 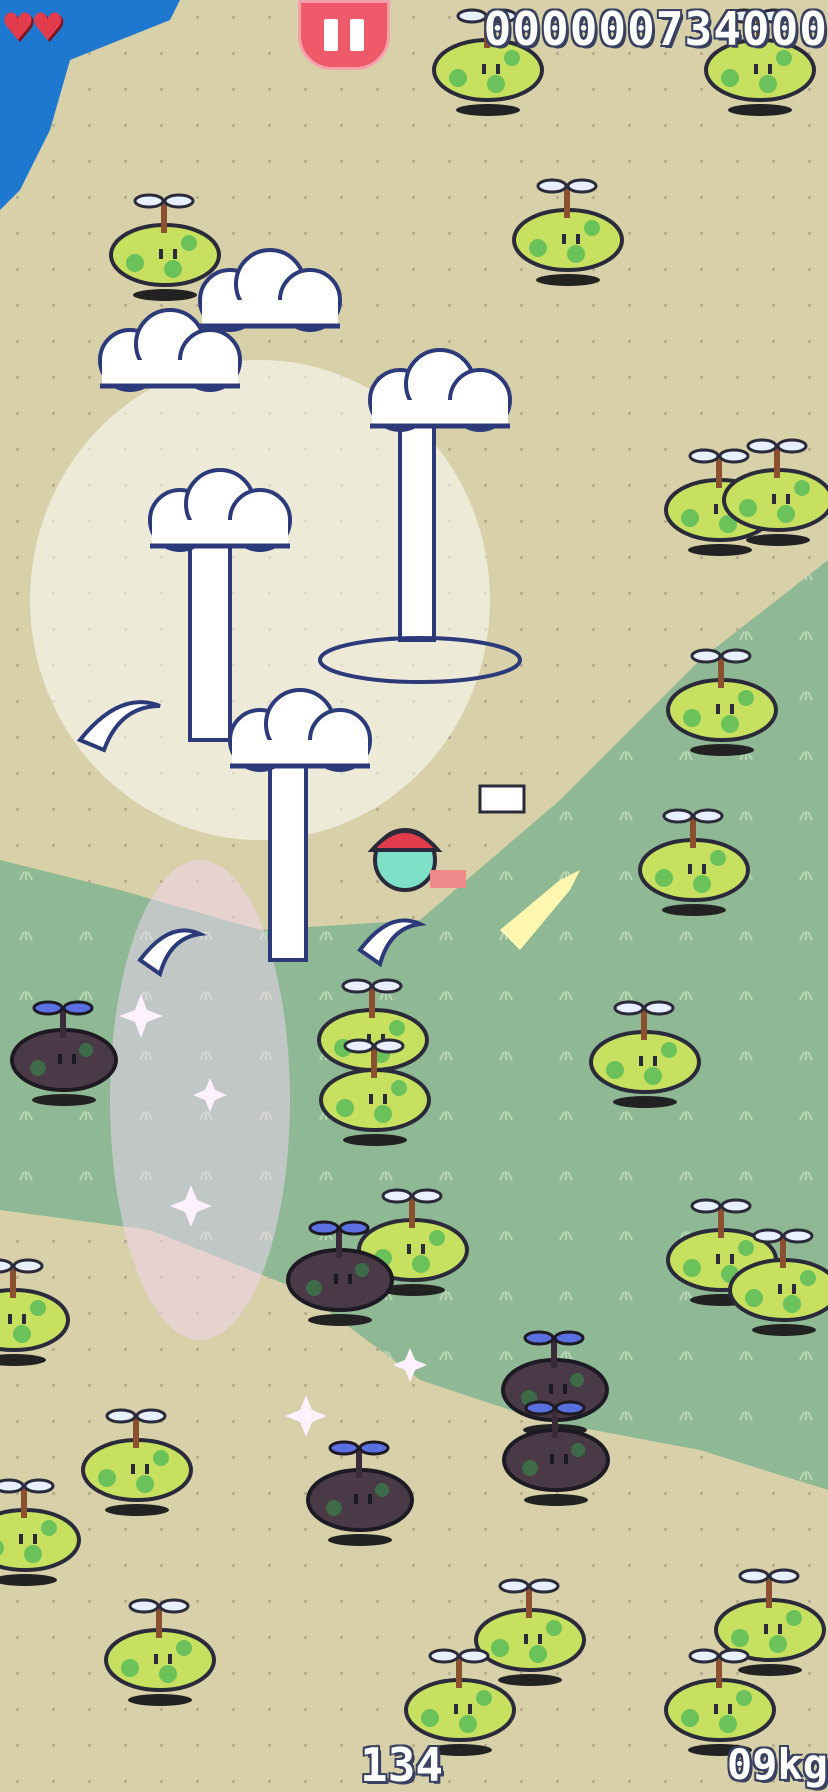 I want to click on lives-indicator: ♥ ♥, so click(x=32, y=27).